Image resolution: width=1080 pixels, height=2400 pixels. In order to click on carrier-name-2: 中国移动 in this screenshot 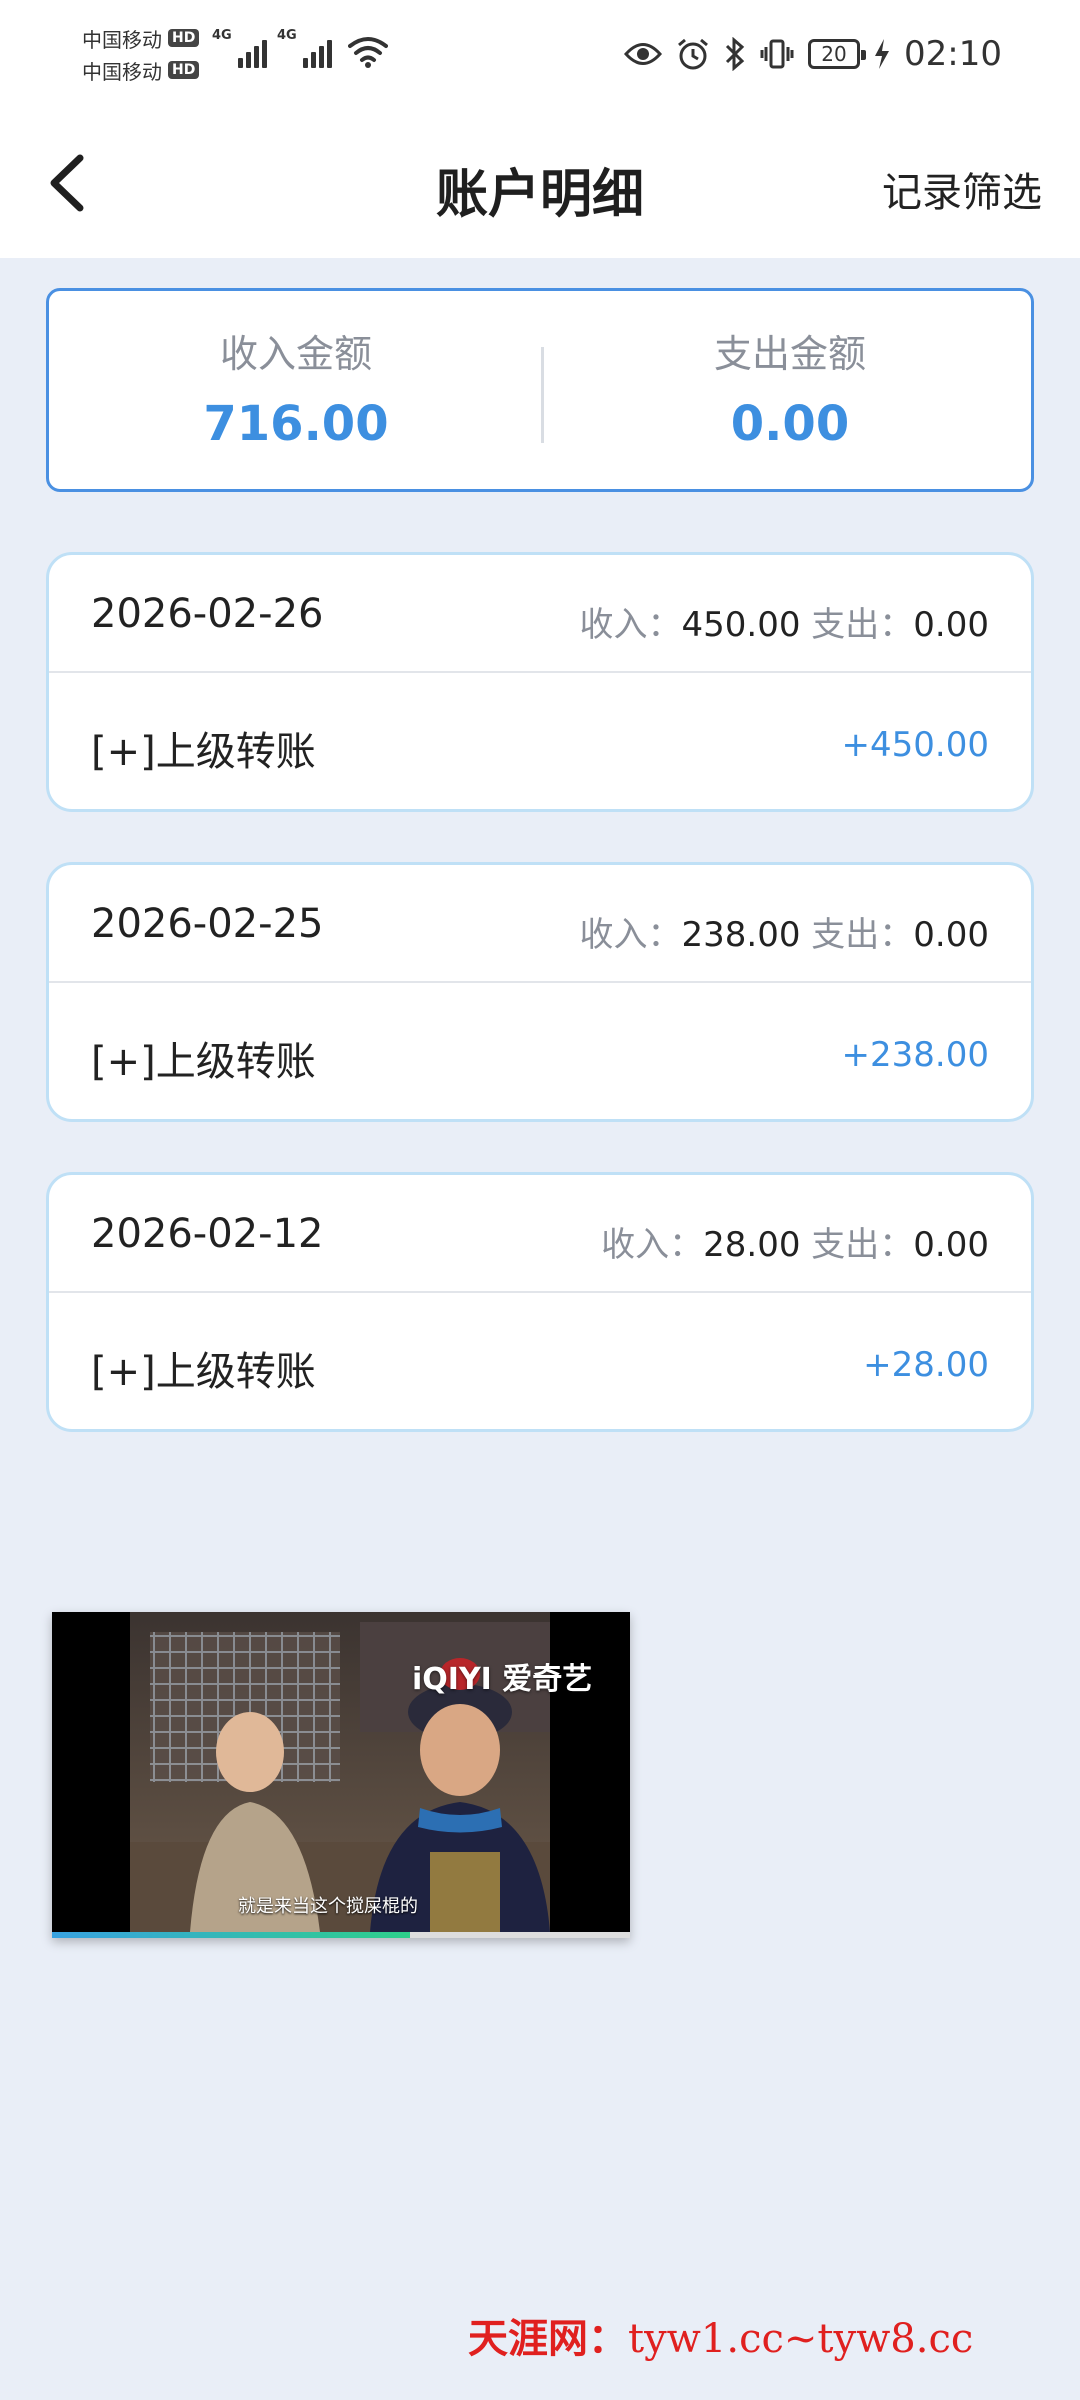, I will do `click(122, 71)`.